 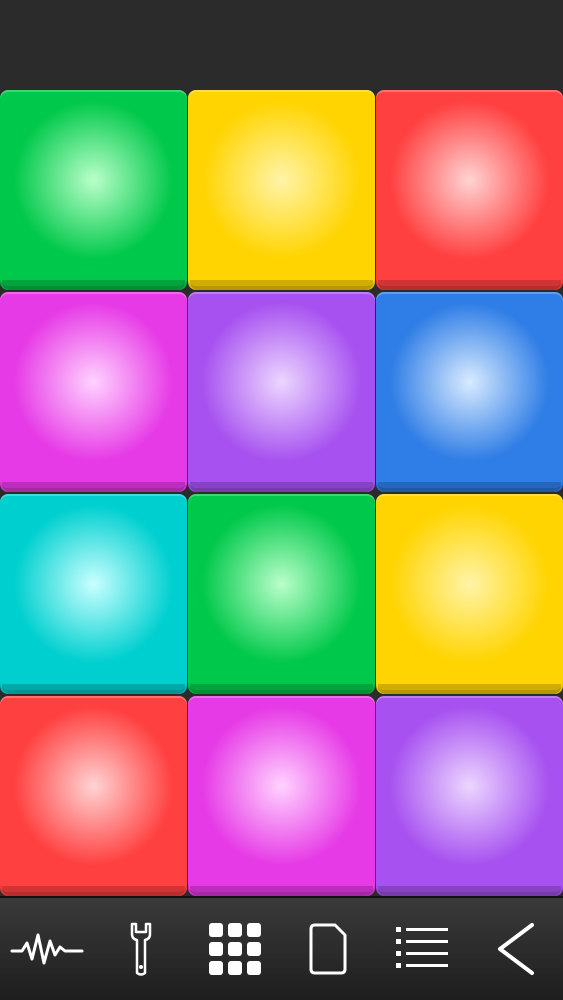 I want to click on list-icon, so click(x=422, y=947).